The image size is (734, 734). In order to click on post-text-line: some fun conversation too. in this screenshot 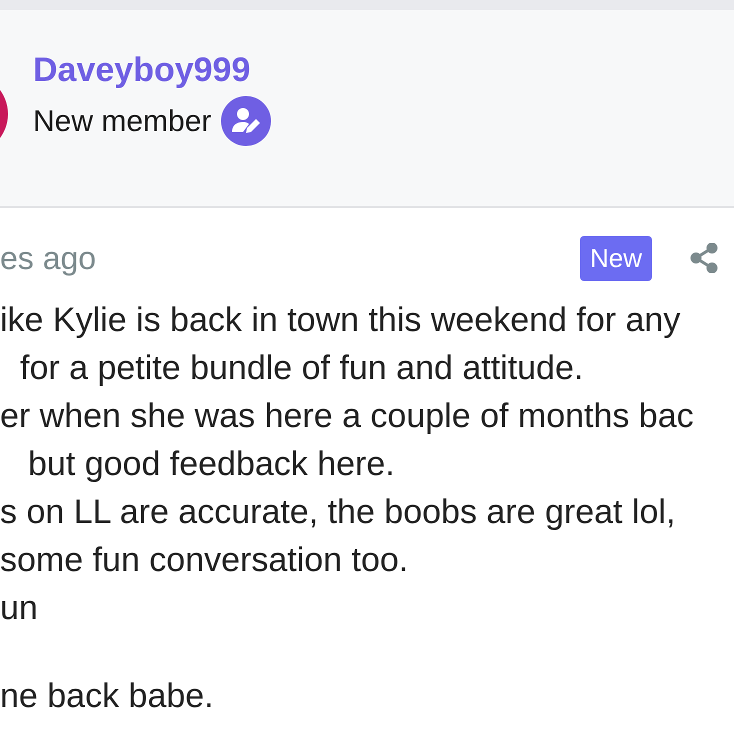, I will do `click(205, 560)`.